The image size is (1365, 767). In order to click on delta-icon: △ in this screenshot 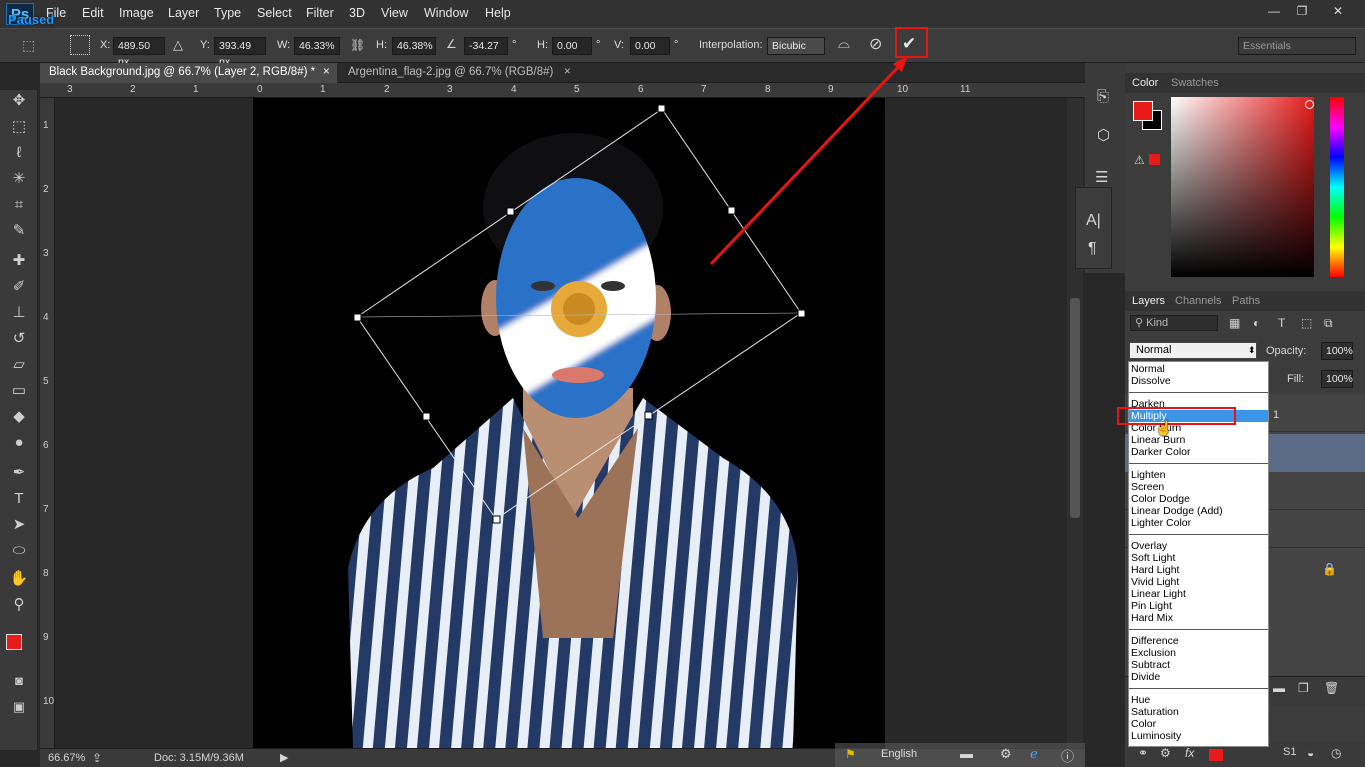, I will do `click(178, 45)`.